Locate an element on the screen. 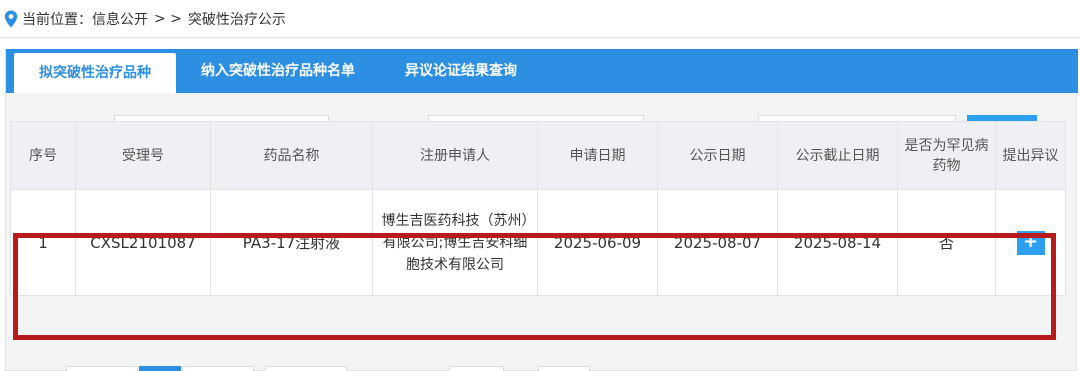 This screenshot has height=371, width=1080. breadcrumb-current: 突破性治疗公示 is located at coordinates (236, 19).